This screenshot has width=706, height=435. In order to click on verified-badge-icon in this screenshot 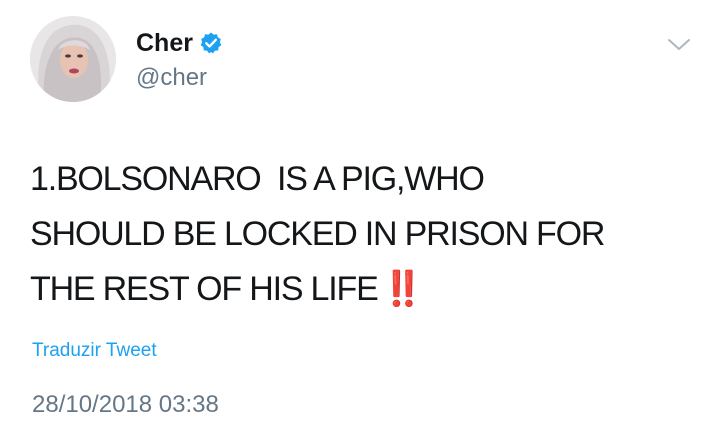, I will do `click(211, 43)`.